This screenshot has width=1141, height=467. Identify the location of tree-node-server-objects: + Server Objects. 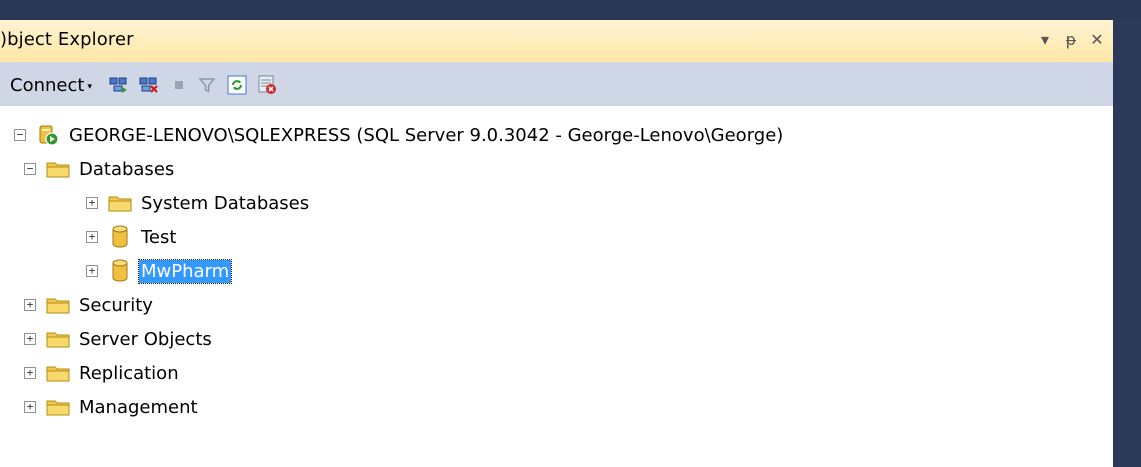
(119, 339).